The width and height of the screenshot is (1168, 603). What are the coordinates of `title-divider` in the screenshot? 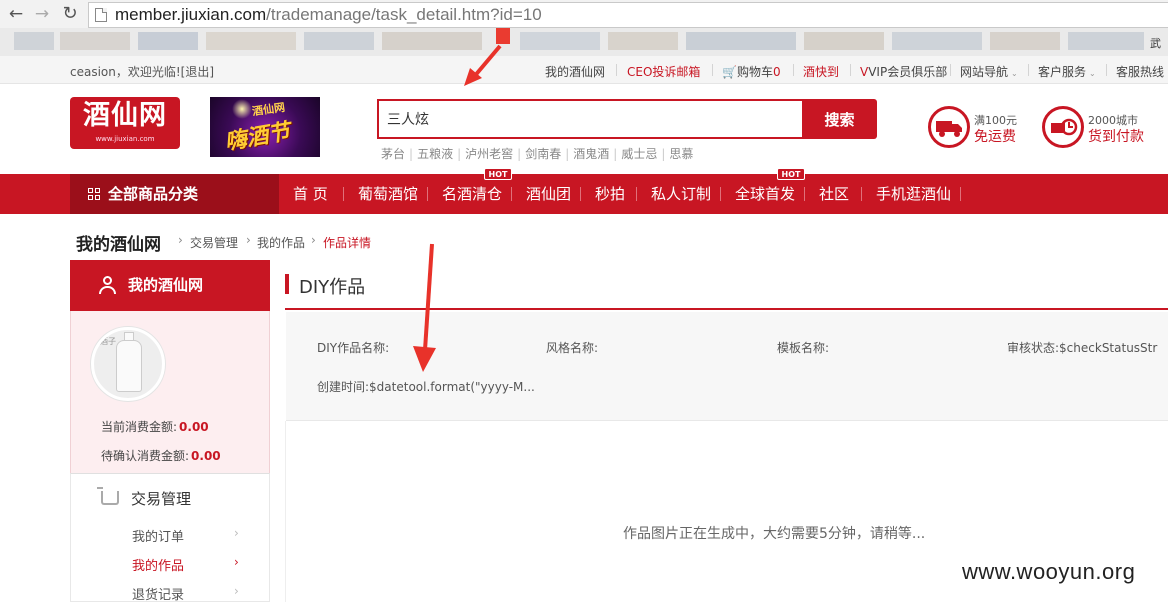 It's located at (726, 309).